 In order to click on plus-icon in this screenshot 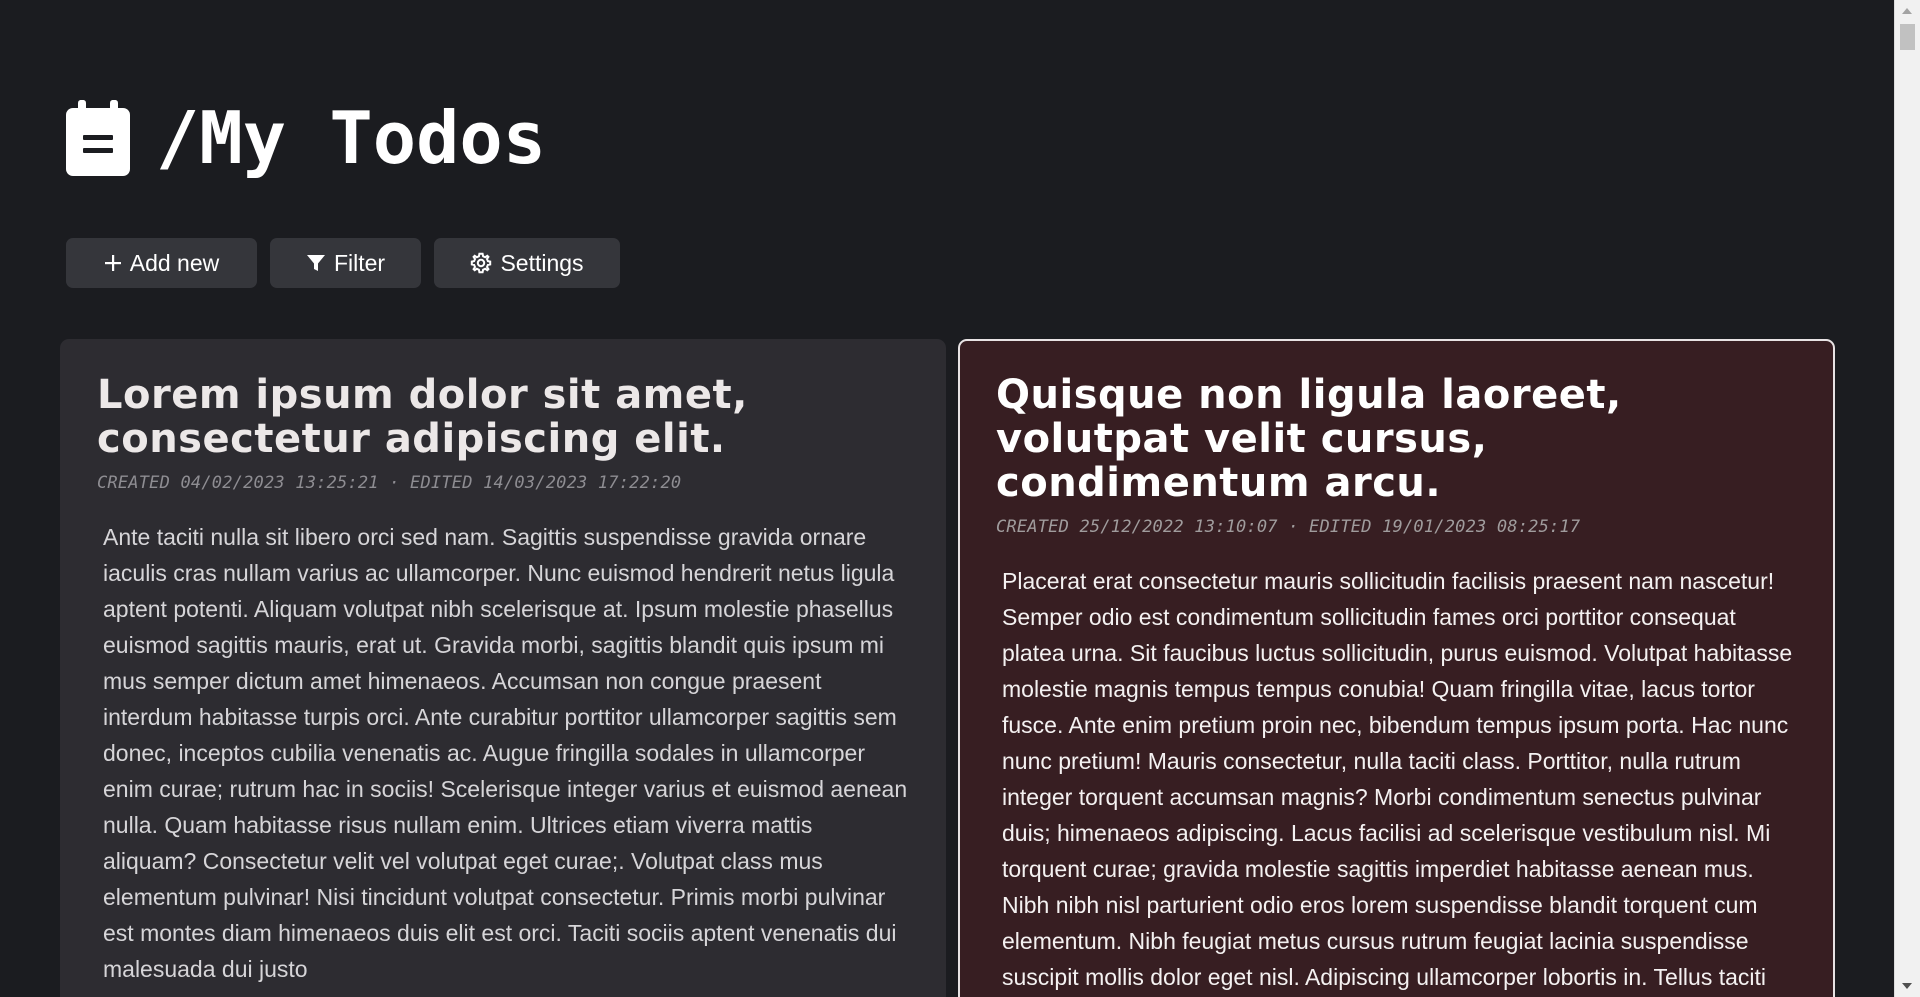, I will do `click(112, 263)`.